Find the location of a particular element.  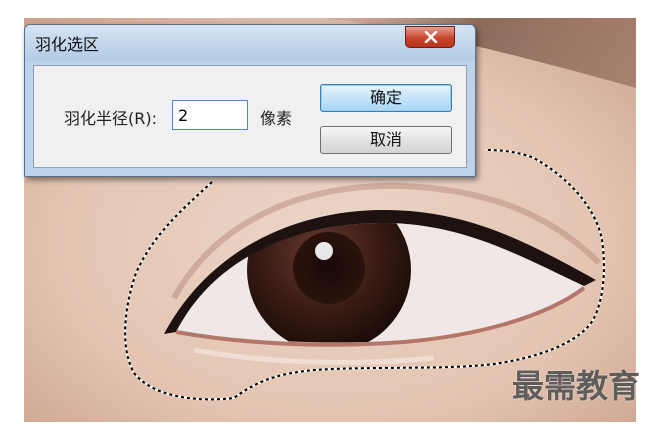

close-icon is located at coordinates (431, 37).